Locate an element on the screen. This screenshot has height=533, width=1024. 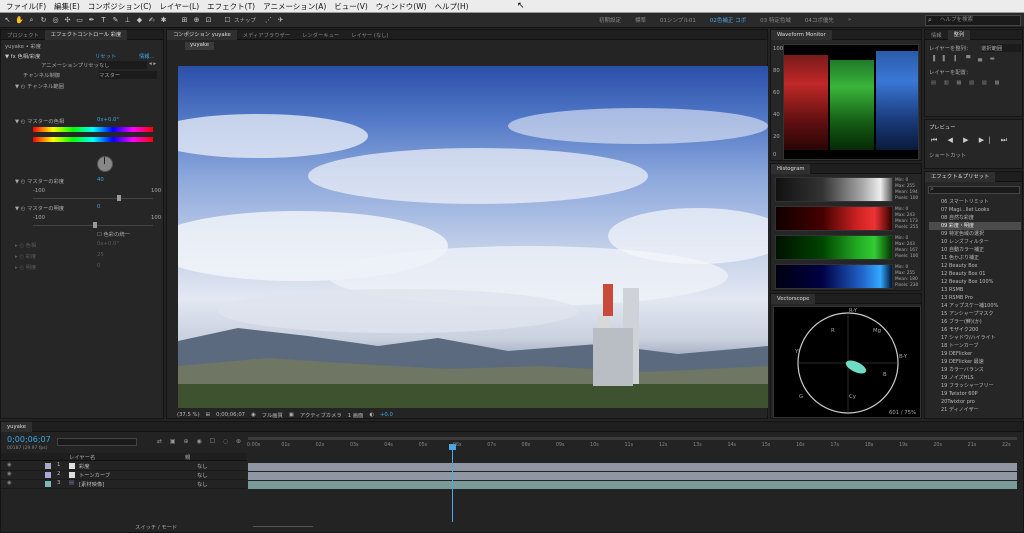
effect-preset-item: 19 DEFlicker 最速 is located at coordinates (975, 362).